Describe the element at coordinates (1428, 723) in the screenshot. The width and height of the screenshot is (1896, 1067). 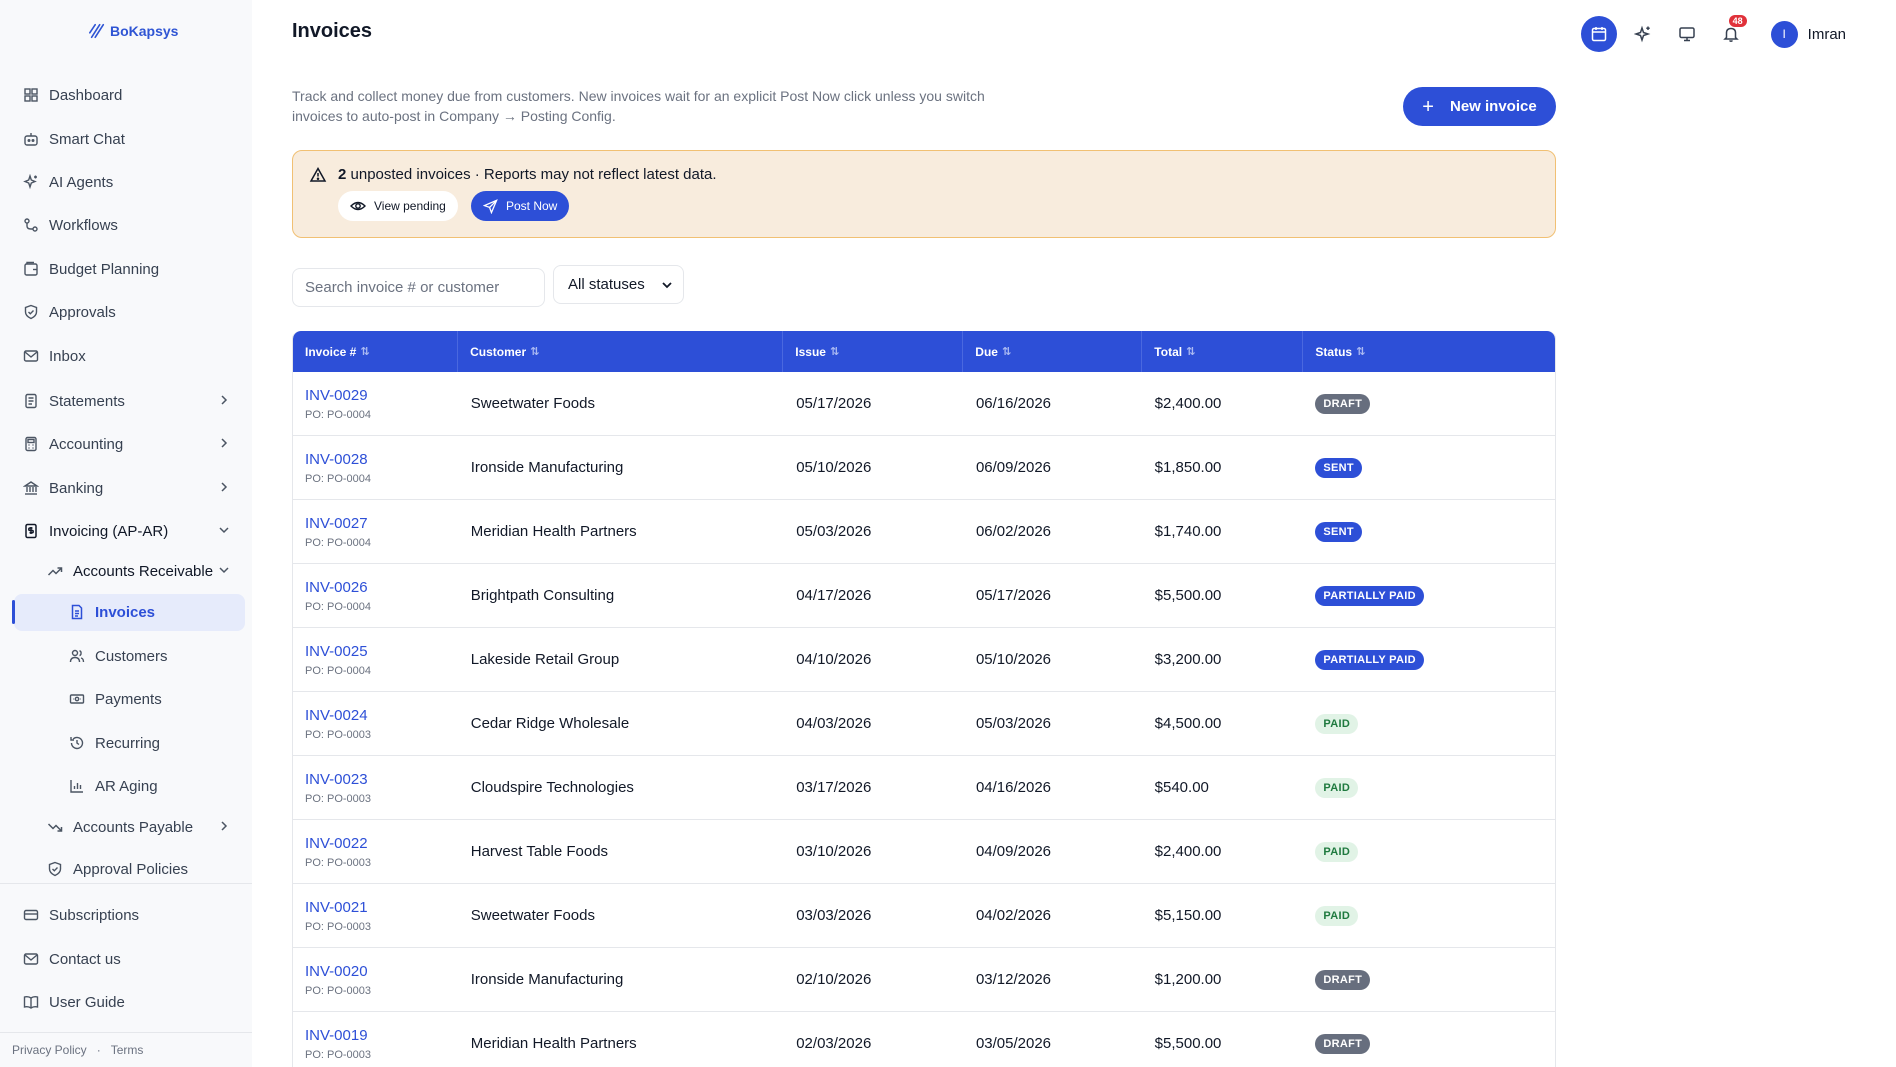
I see `status-cell: PAID` at that location.